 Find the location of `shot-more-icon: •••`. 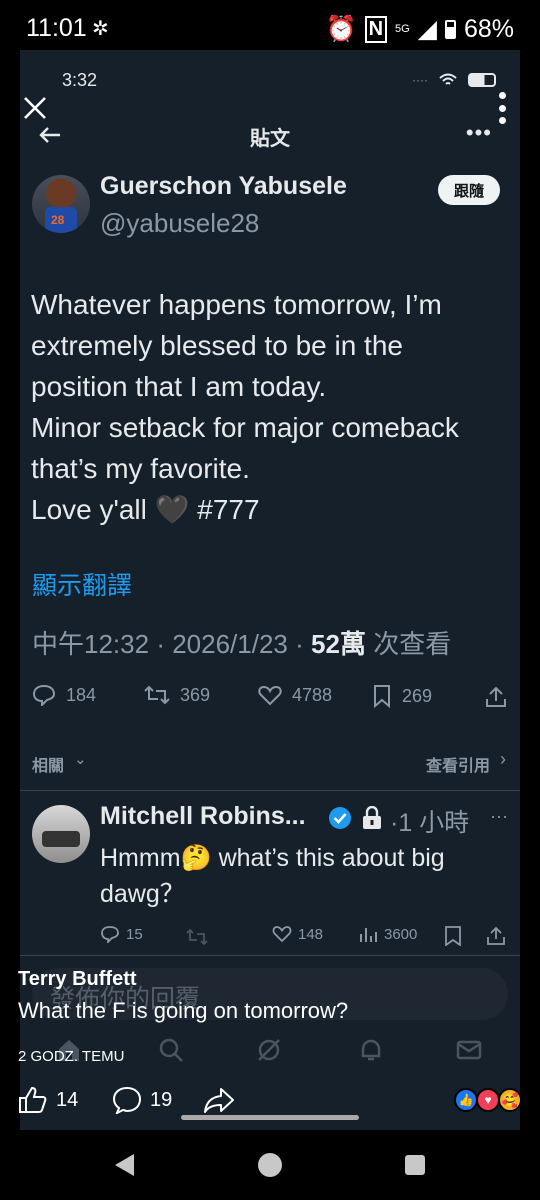

shot-more-icon: ••• is located at coordinates (479, 133).